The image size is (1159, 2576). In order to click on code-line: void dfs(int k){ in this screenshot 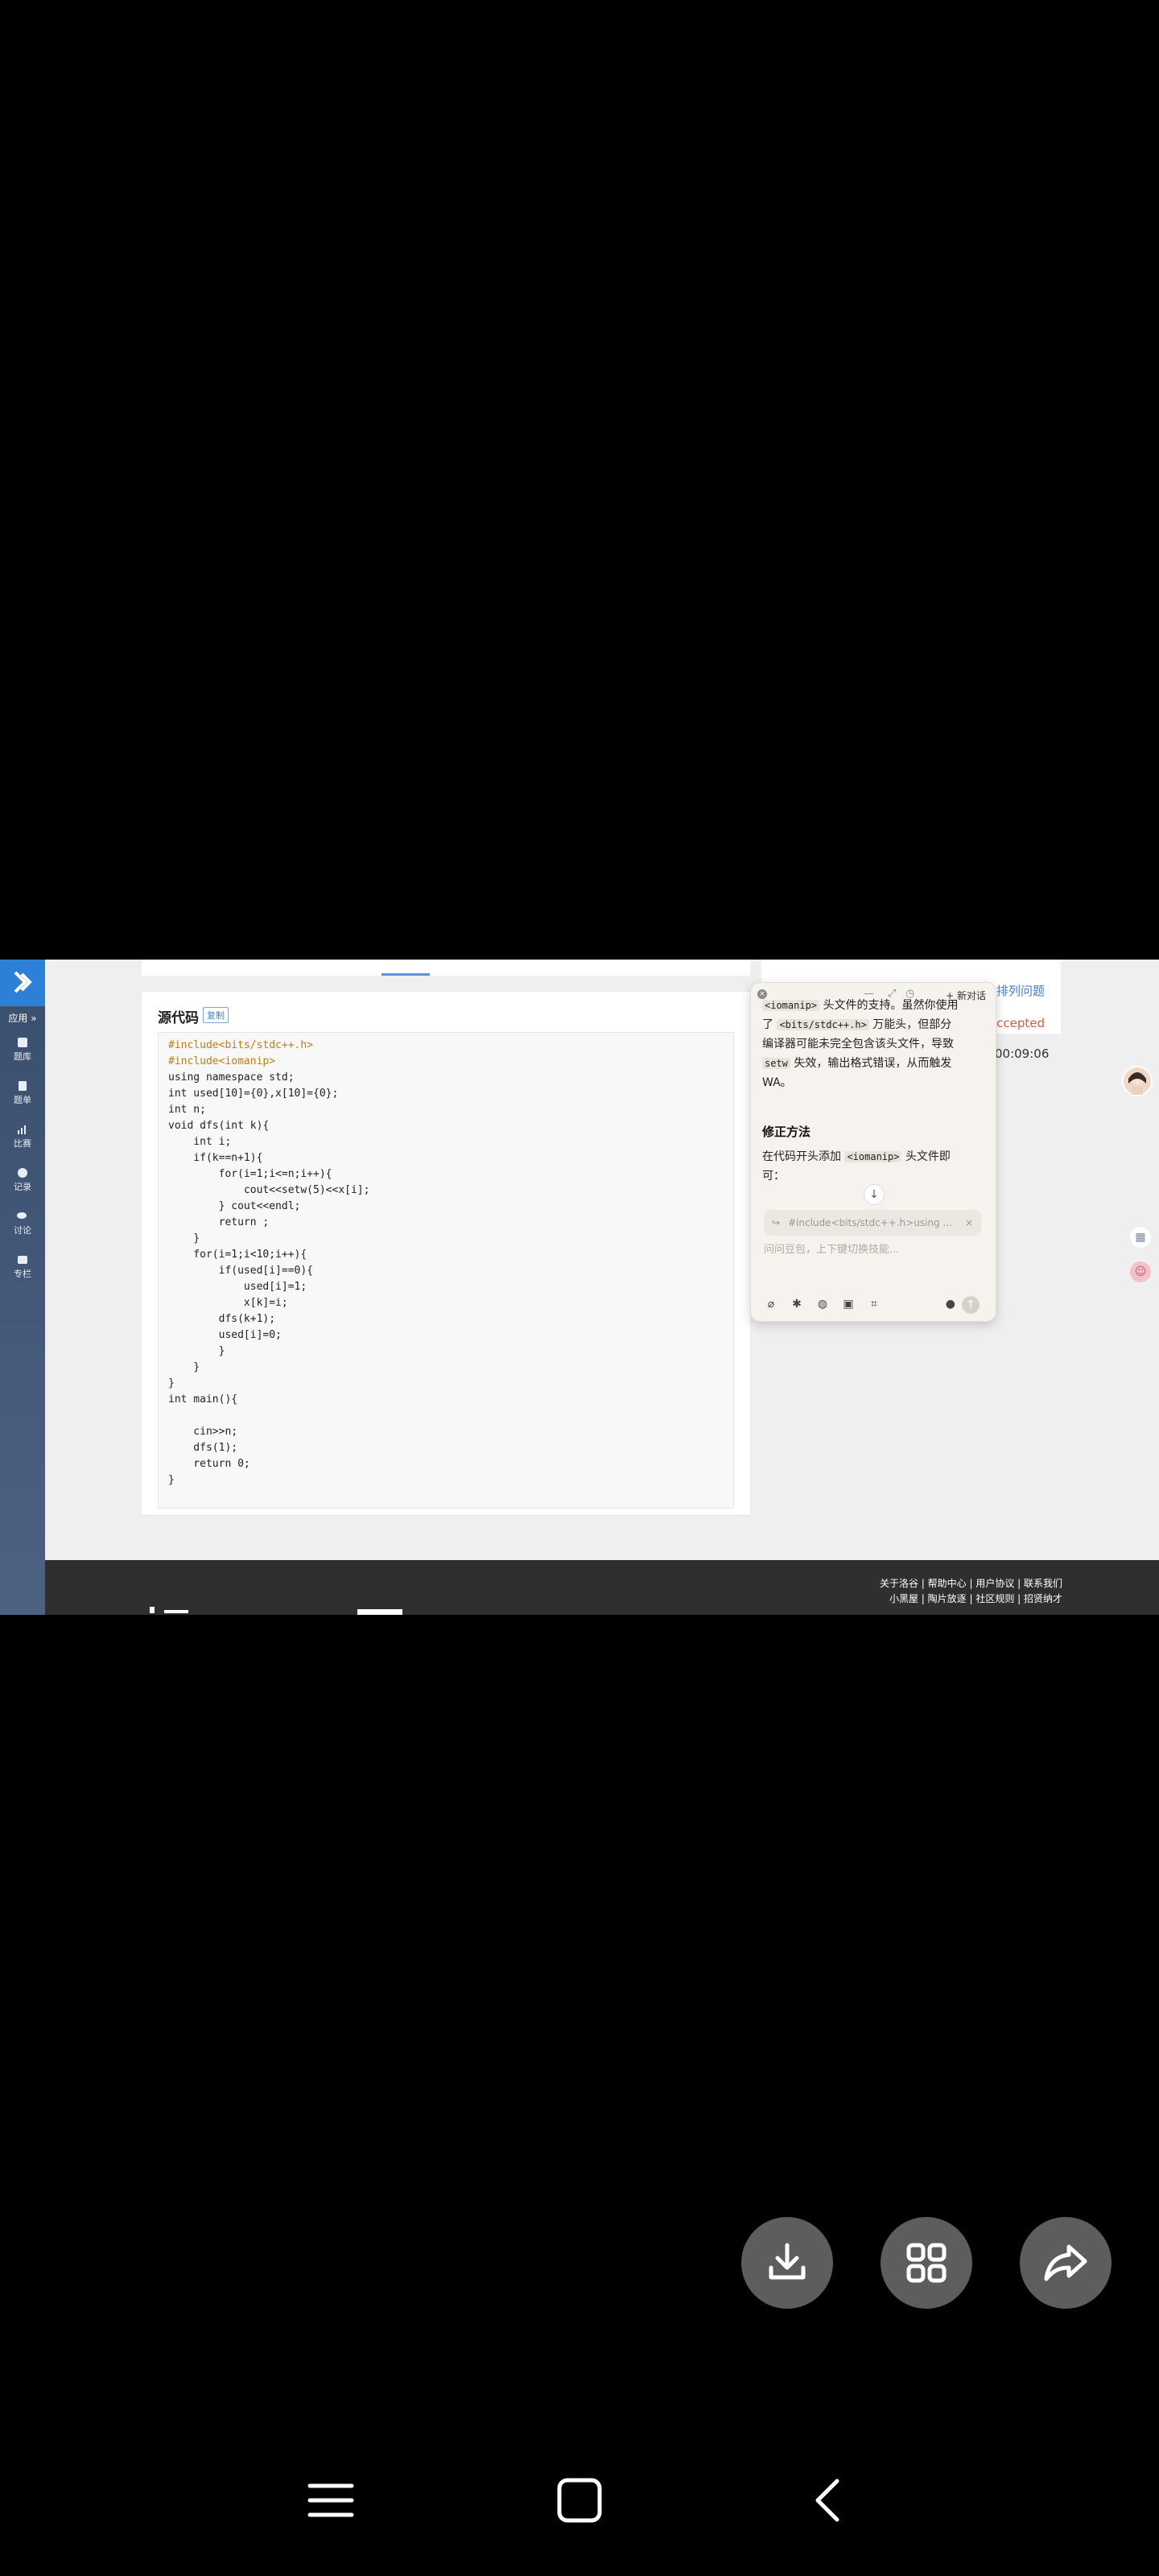, I will do `click(219, 1126)`.